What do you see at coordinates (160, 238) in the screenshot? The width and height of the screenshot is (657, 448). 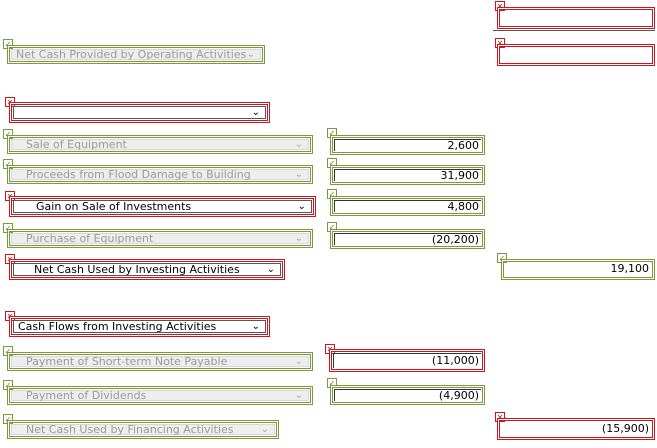 I see `investing-item-select: Purchase of Equipment ⌄` at bounding box center [160, 238].